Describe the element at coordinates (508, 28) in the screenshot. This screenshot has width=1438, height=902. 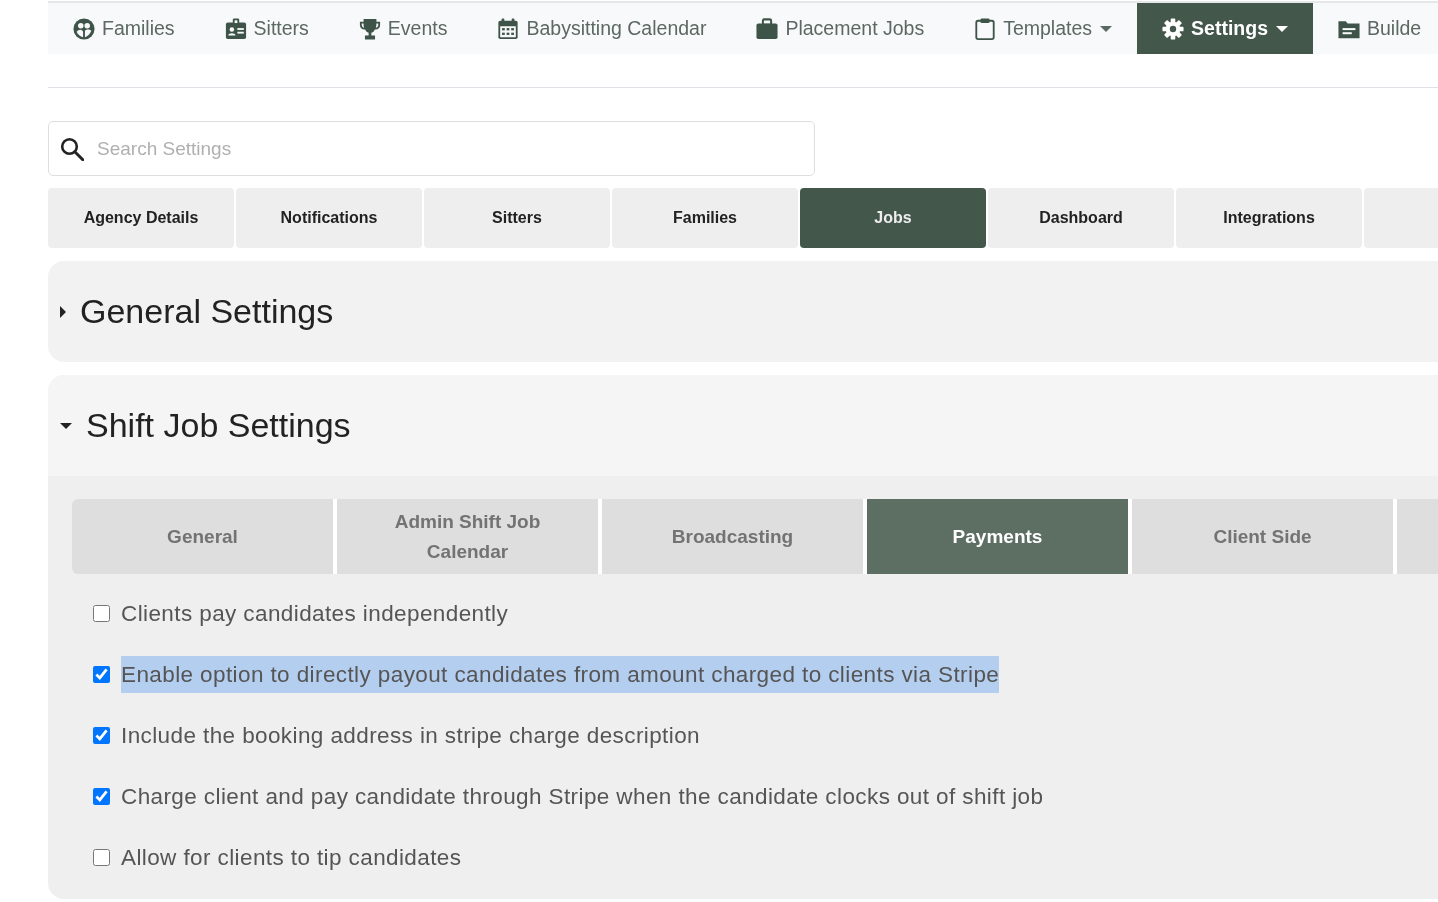
I see `calendar-icon` at that location.